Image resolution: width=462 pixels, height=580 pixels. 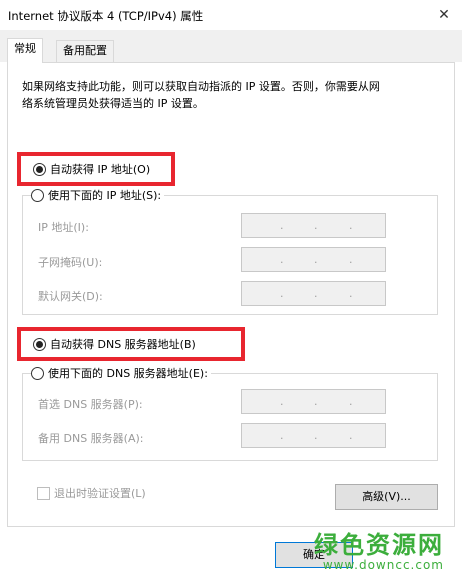 What do you see at coordinates (91, 438) in the screenshot?
I see `alternate-dns-label: 备用 DNS 服务器(A):` at bounding box center [91, 438].